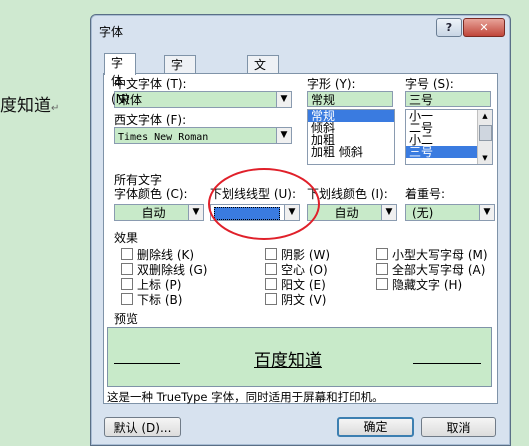  I want to click on help-icon: ?, so click(449, 27).